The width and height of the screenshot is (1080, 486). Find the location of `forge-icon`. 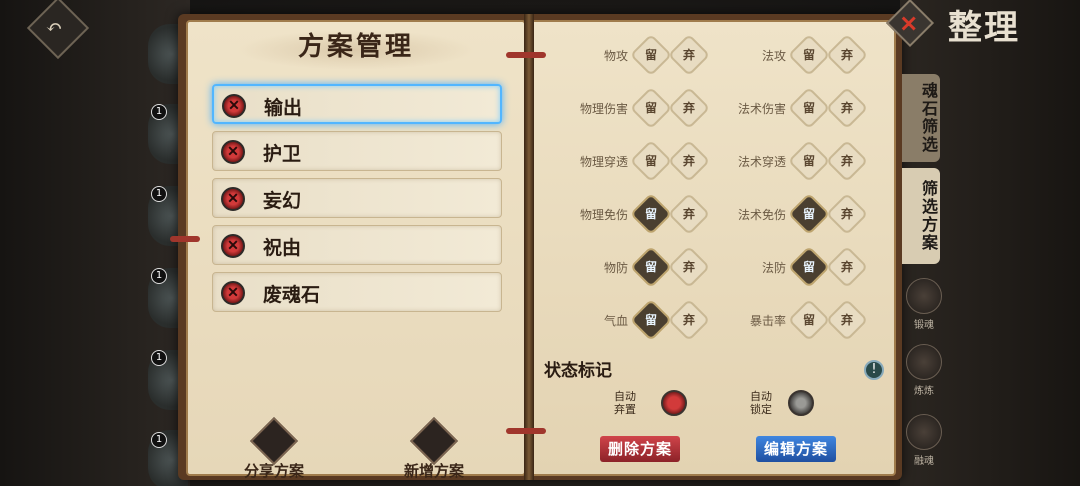

forge-icon is located at coordinates (924, 296).